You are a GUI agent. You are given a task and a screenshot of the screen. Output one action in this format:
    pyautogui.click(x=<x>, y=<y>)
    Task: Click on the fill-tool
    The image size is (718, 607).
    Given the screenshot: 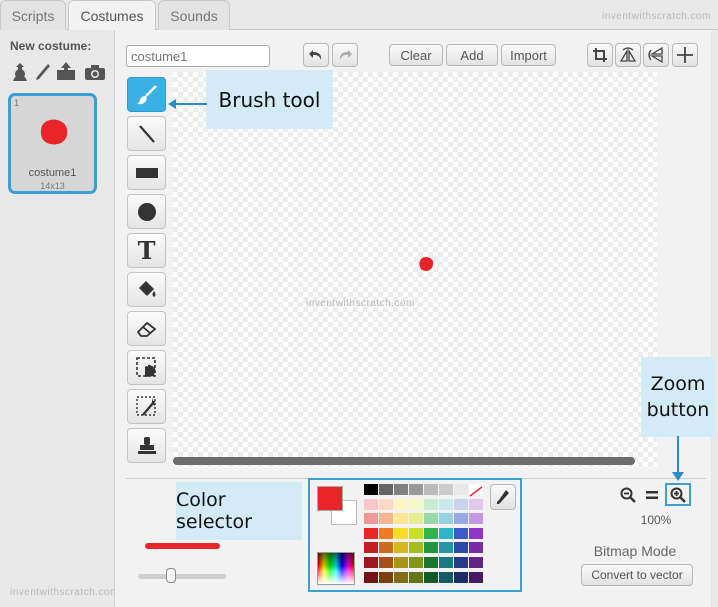 What is the action you would take?
    pyautogui.click(x=146, y=289)
    